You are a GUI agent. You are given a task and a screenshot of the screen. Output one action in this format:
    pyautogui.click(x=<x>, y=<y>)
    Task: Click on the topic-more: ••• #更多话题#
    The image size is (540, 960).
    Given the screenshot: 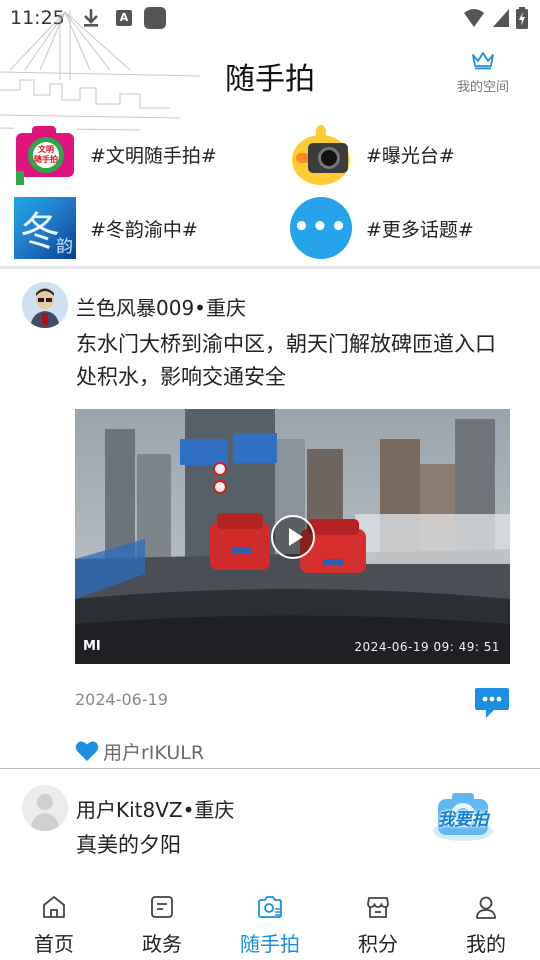 What is the action you would take?
    pyautogui.click(x=382, y=228)
    